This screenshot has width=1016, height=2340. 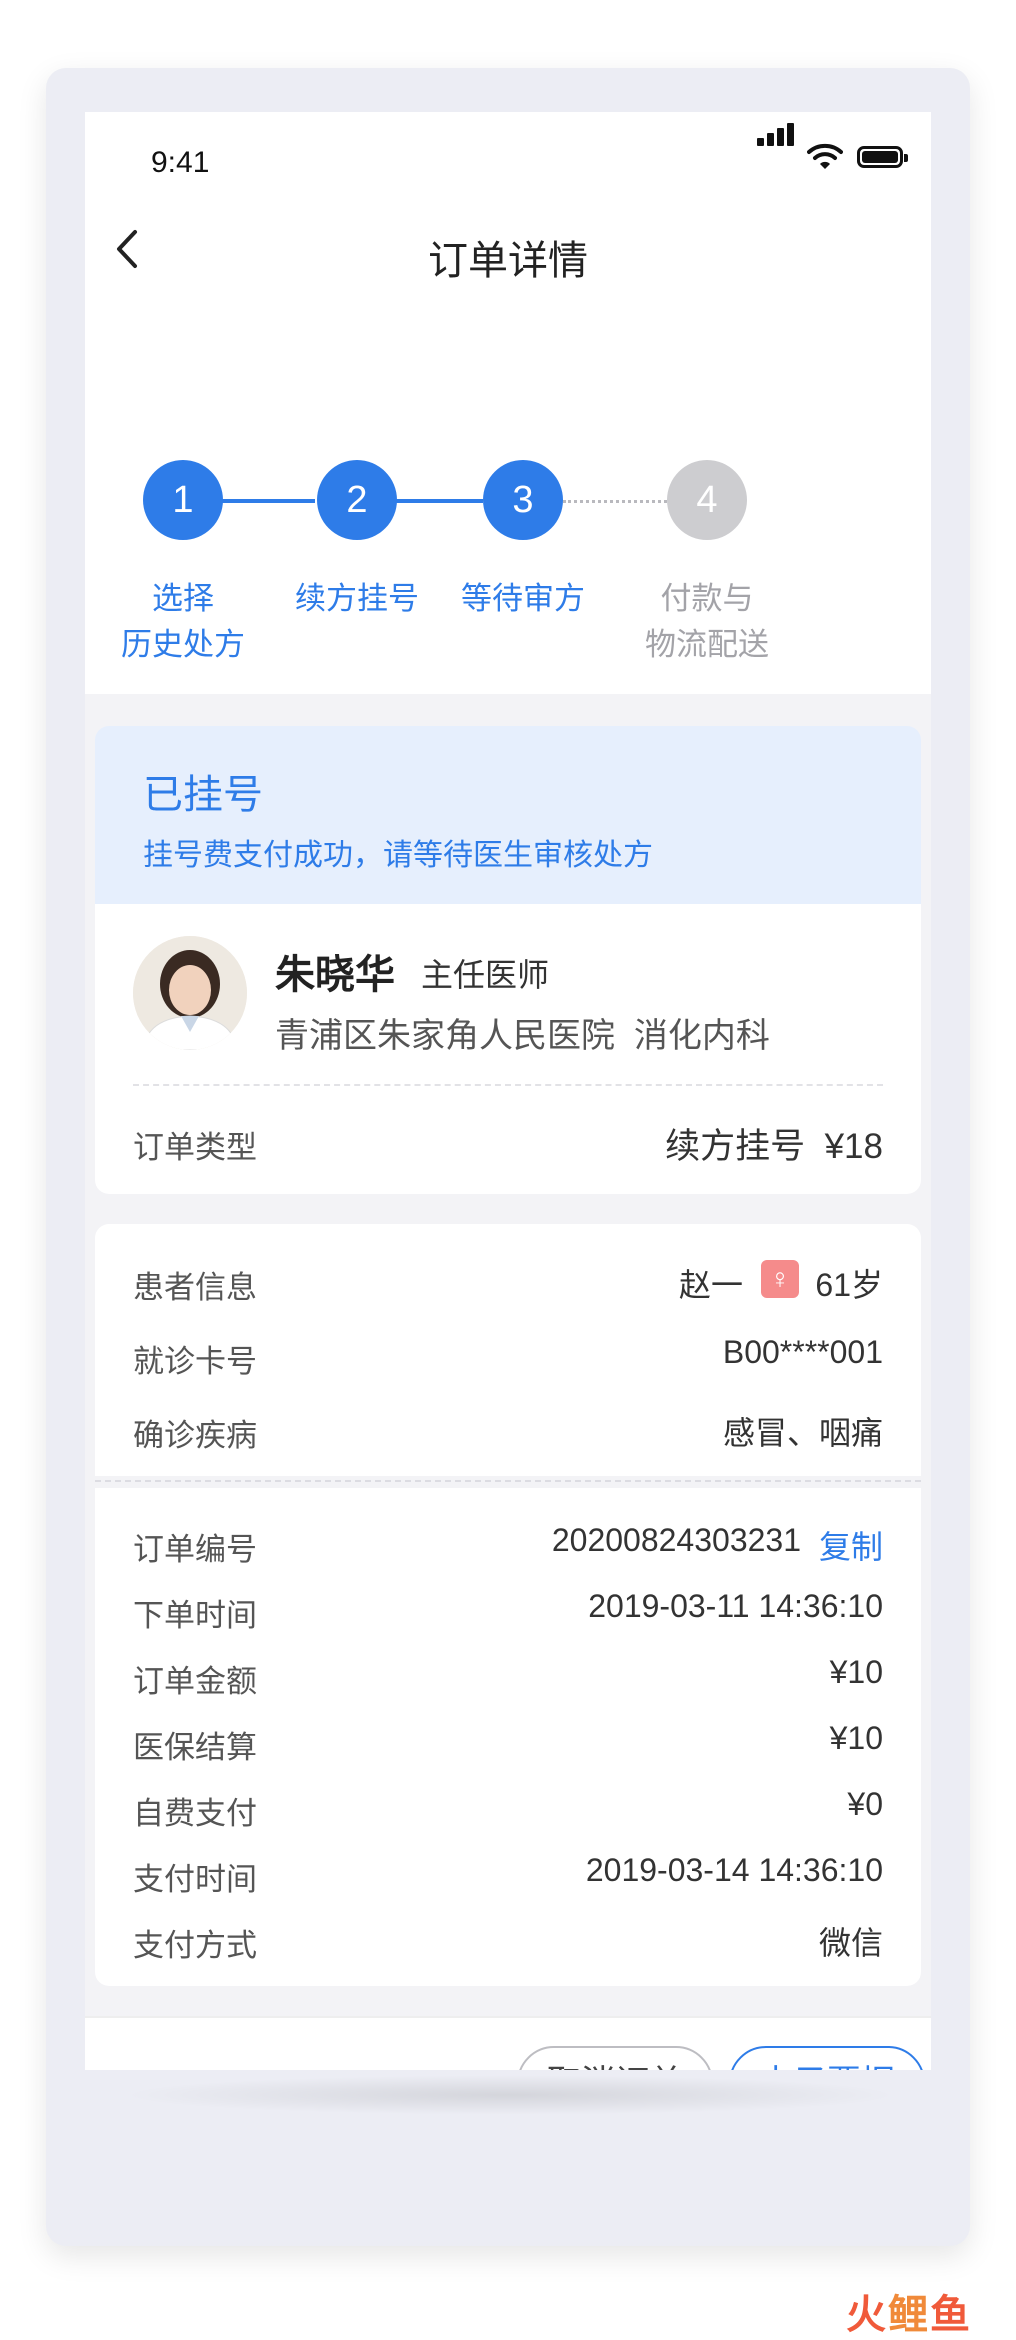 I want to click on banner-title: 已挂号, so click(x=203, y=795).